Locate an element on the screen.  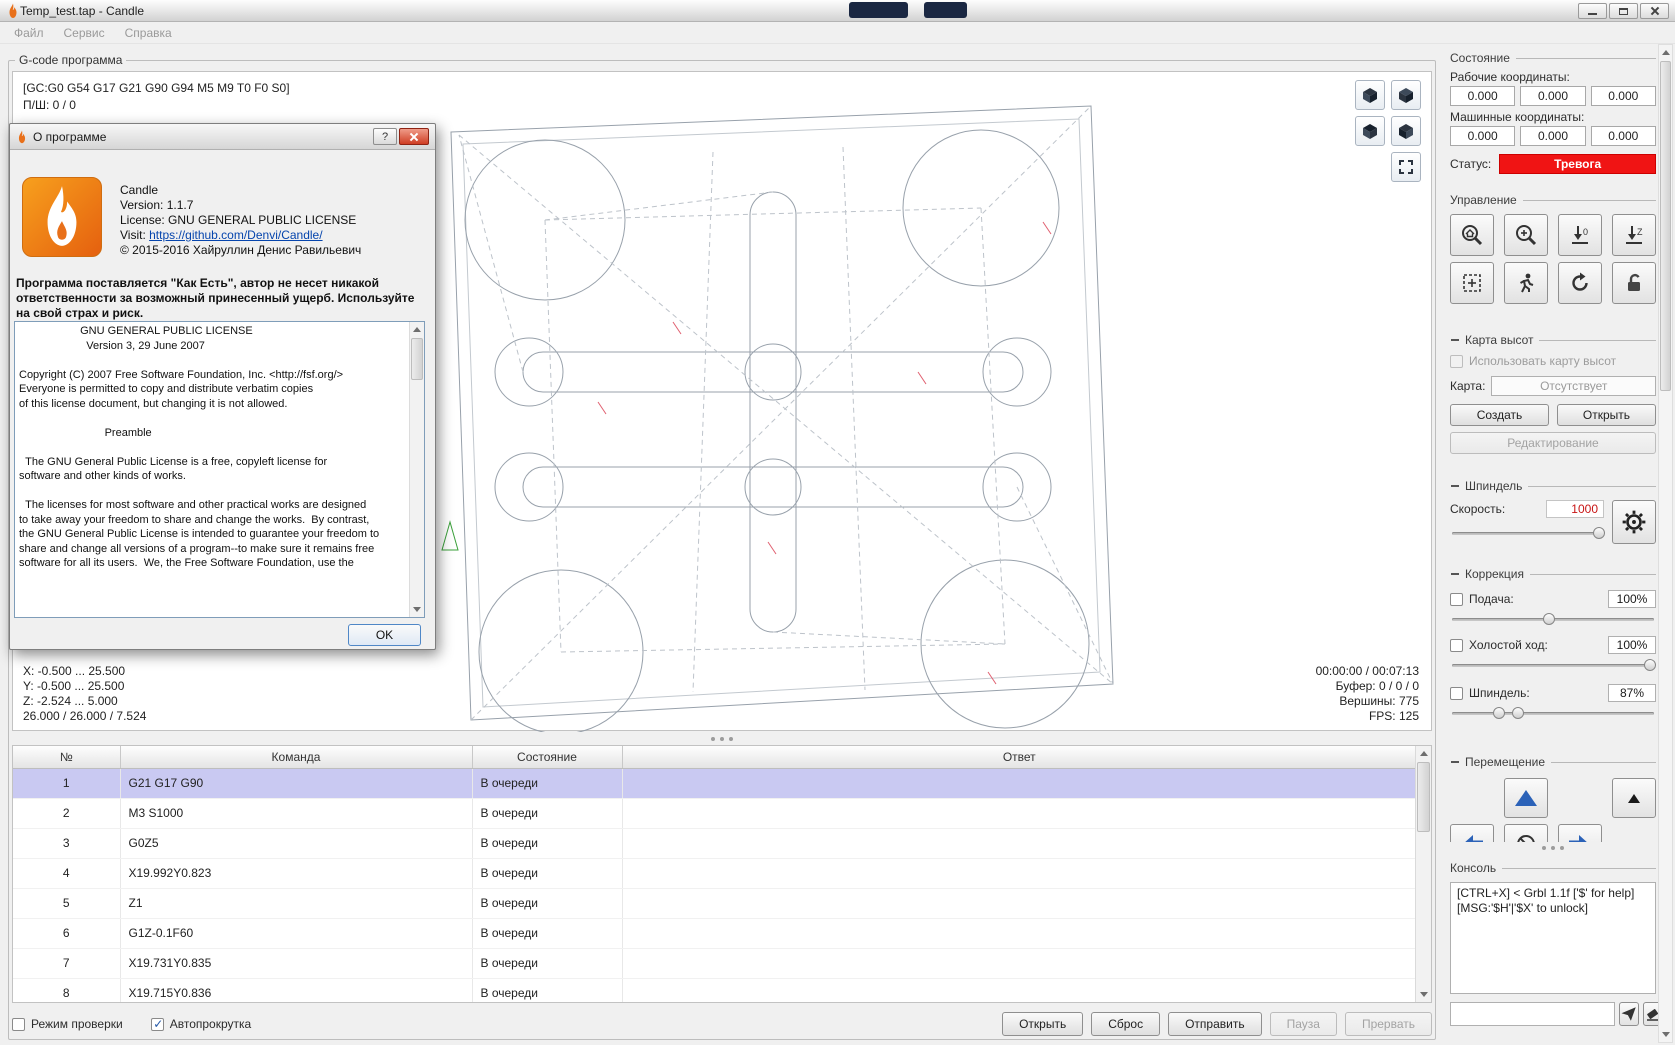
ok-button: OK is located at coordinates (384, 635).